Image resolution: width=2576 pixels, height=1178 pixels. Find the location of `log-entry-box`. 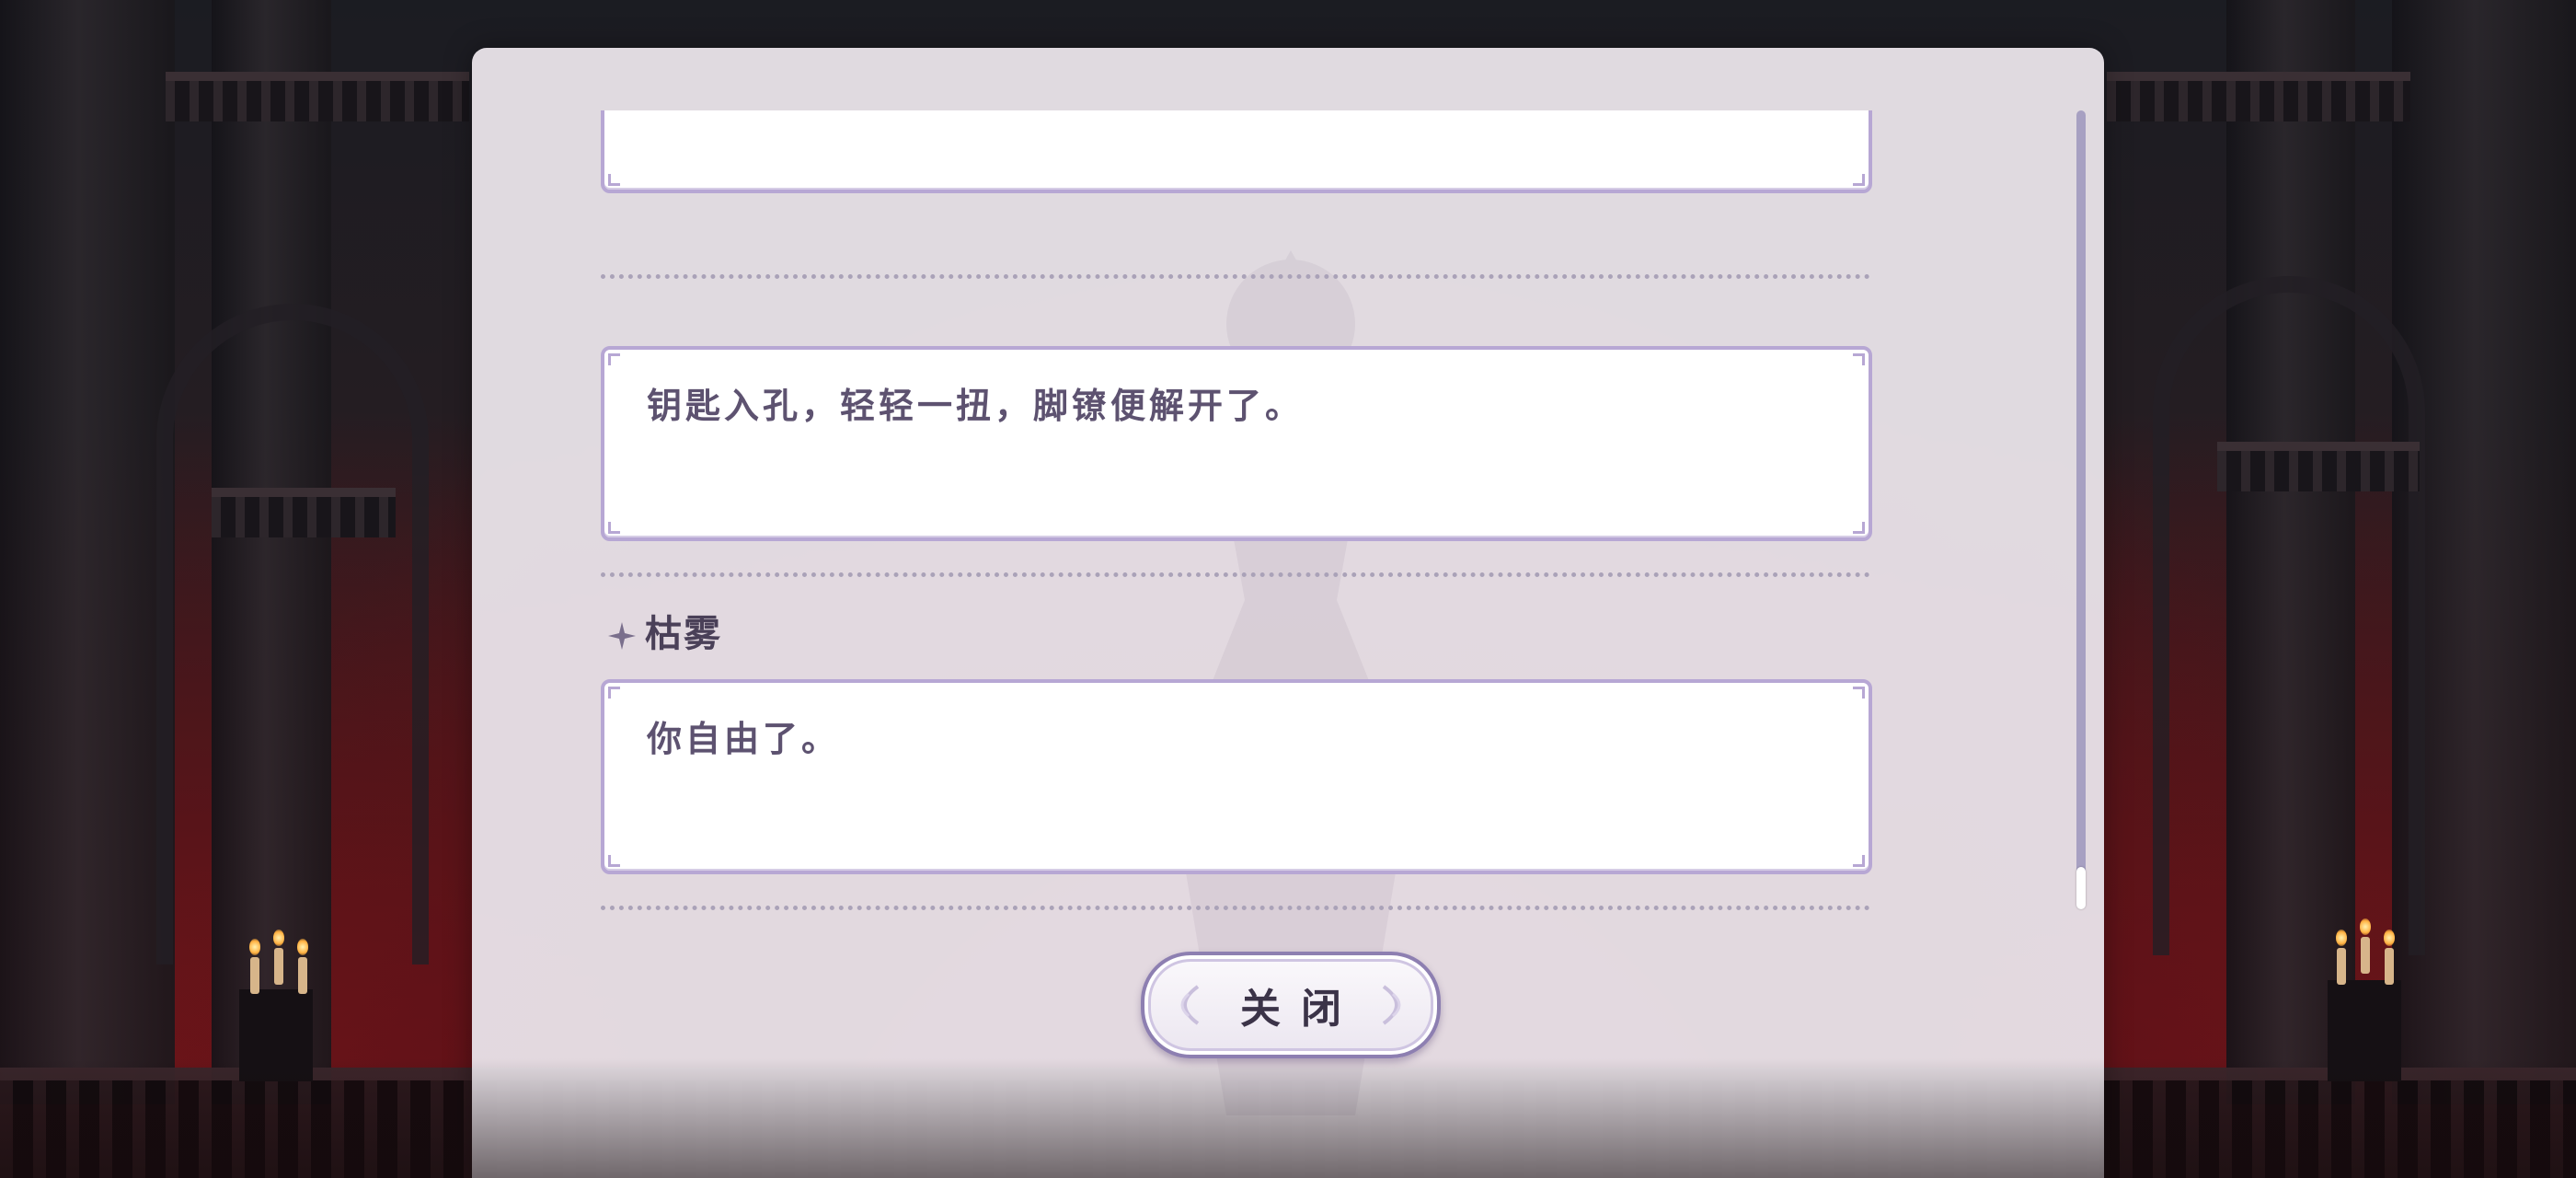

log-entry-box is located at coordinates (1236, 151).